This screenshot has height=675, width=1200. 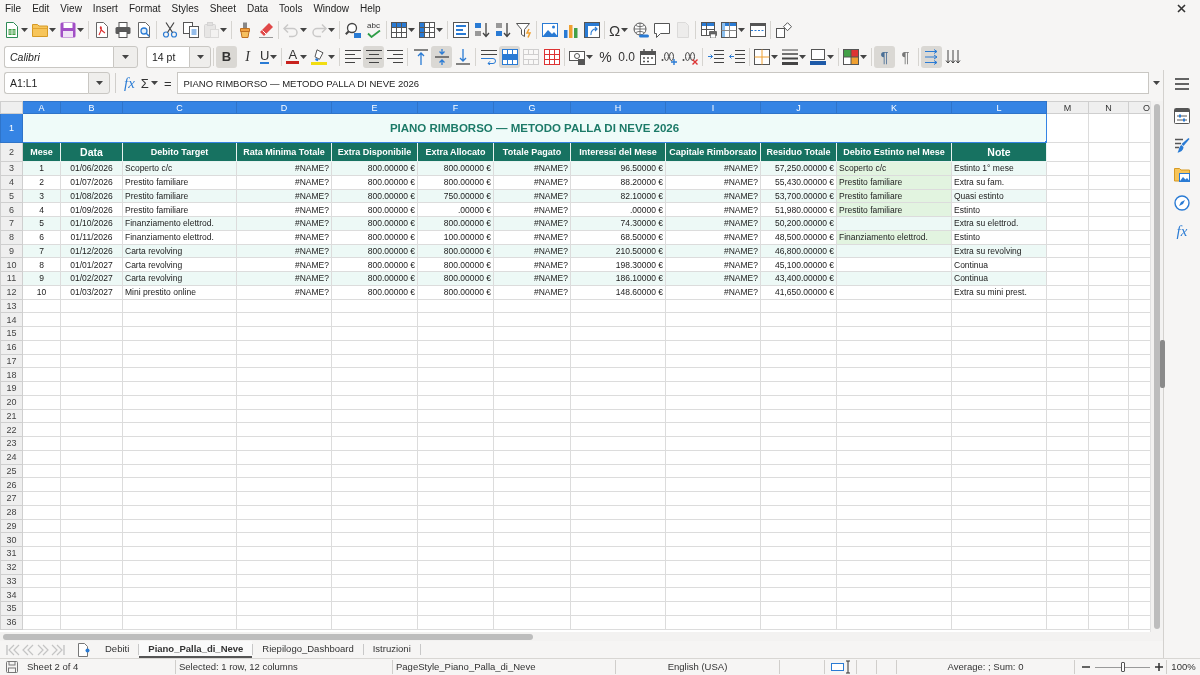 What do you see at coordinates (374, 292) in the screenshot?
I see `table-cell: 800.00000 €` at bounding box center [374, 292].